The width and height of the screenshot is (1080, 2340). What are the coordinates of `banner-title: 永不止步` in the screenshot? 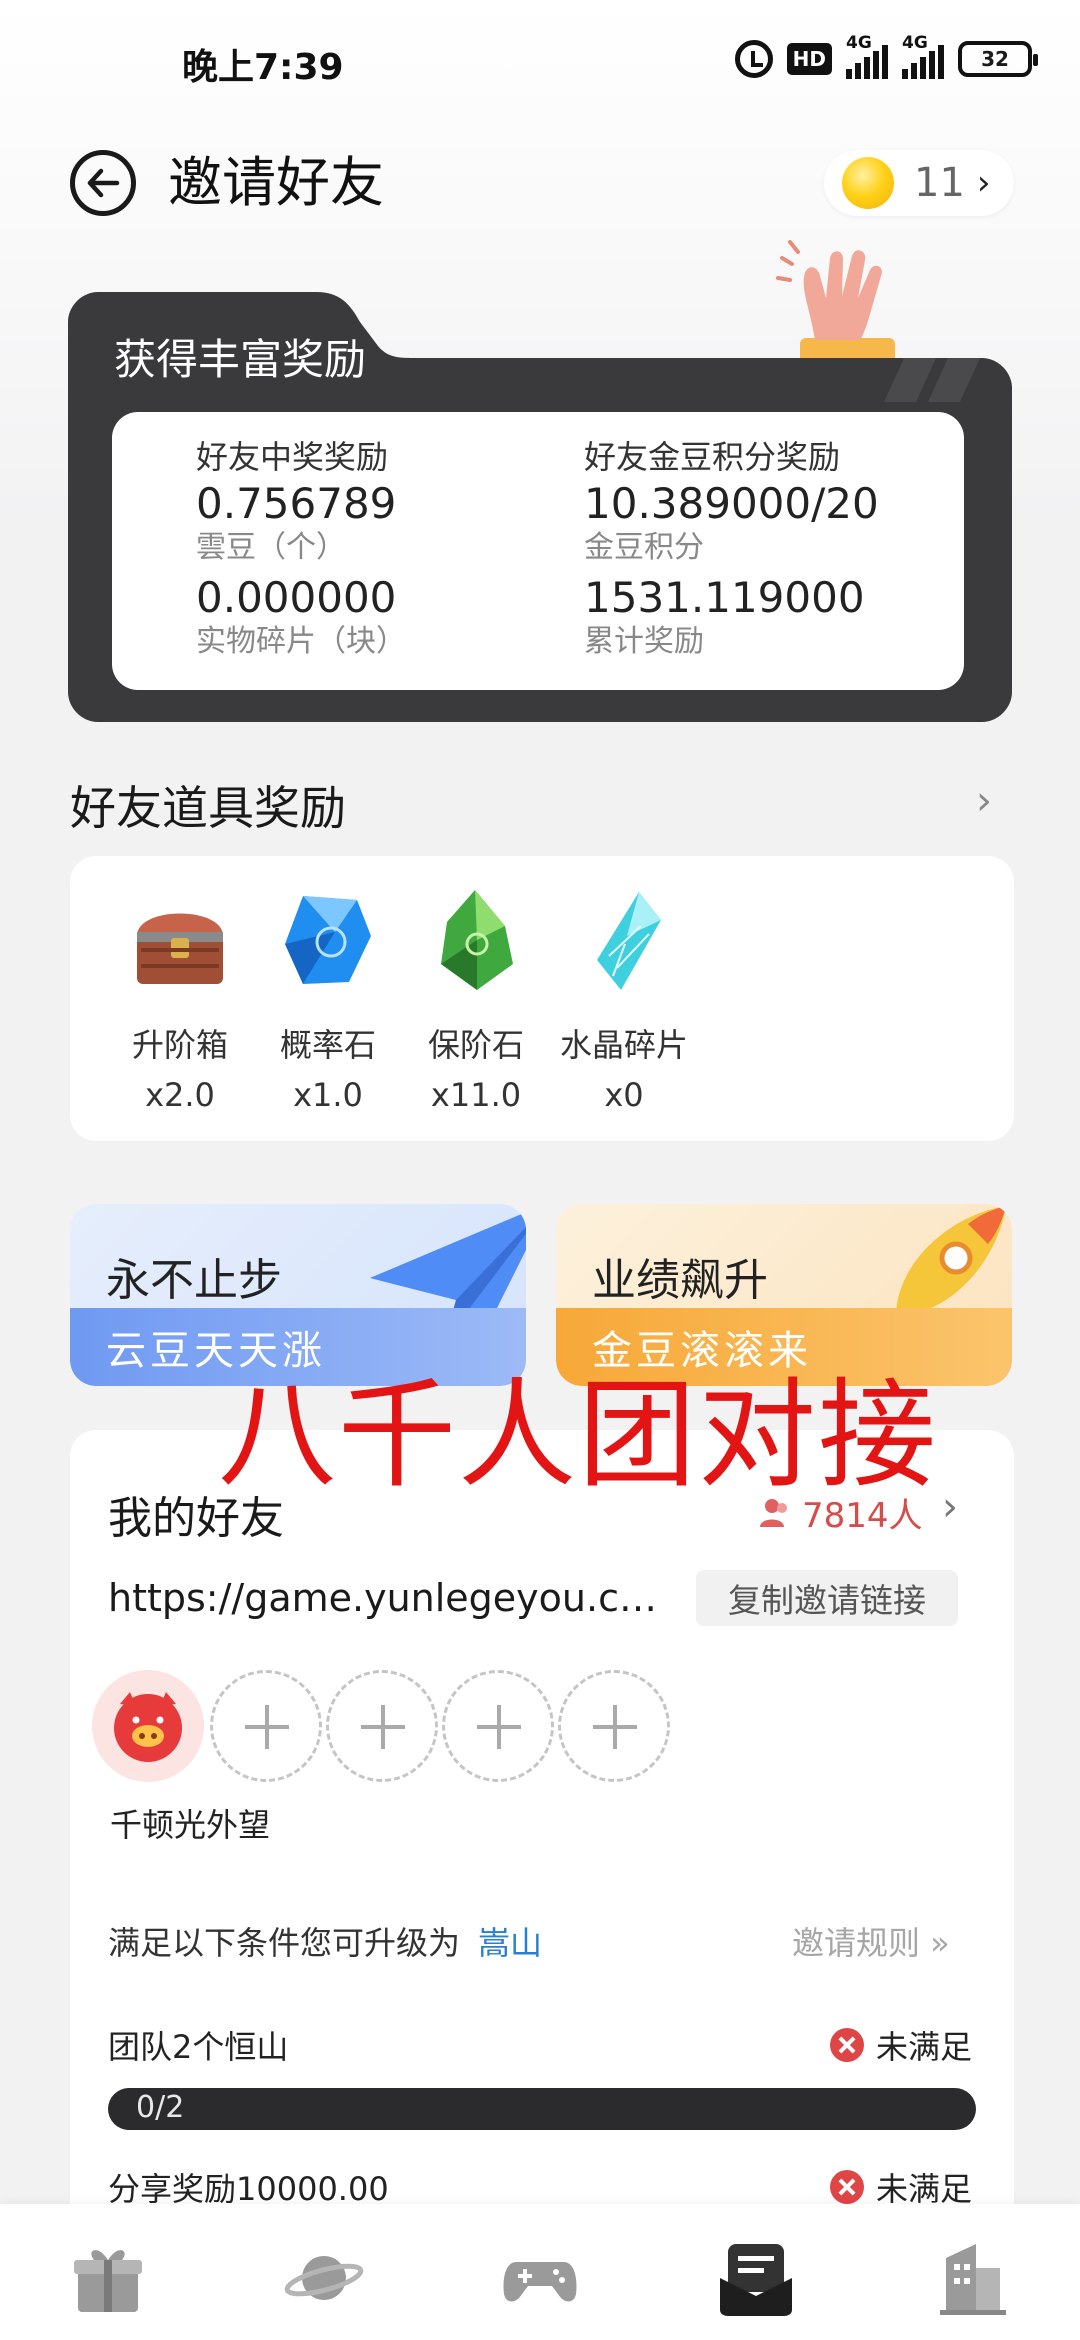 It's located at (194, 1280).